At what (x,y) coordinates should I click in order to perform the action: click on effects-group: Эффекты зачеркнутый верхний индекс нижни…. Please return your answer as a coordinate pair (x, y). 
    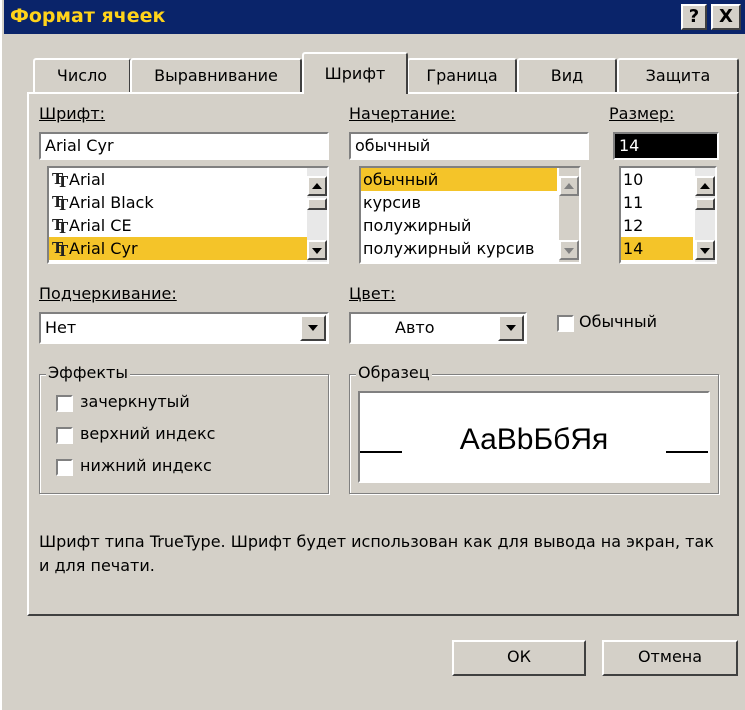
    Looking at the image, I should click on (184, 428).